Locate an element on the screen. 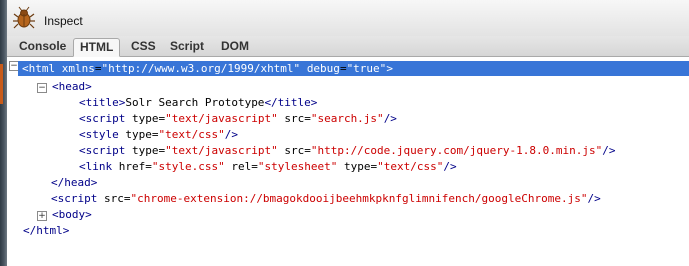 This screenshot has height=266, width=689. tag-name: html is located at coordinates (42, 68).